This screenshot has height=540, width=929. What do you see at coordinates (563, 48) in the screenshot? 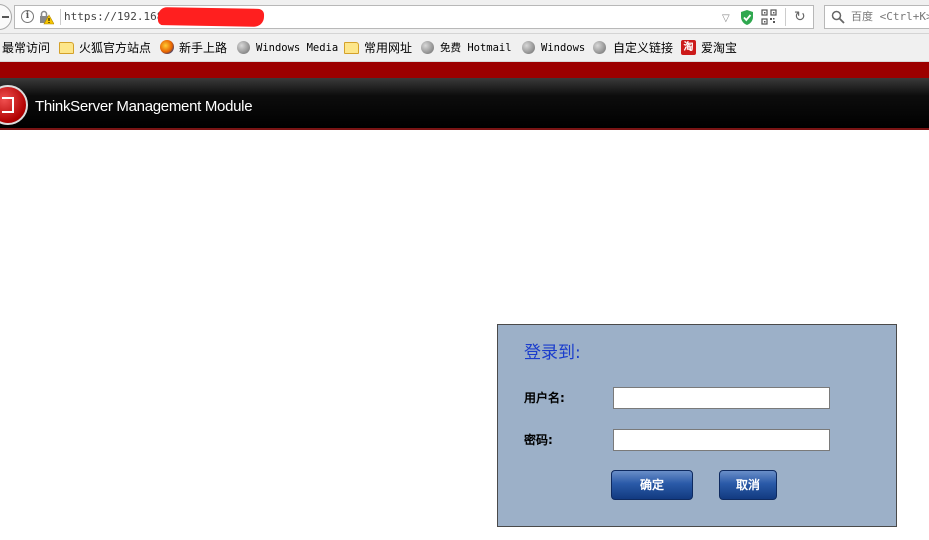
I see `bookmark-windows: Windows` at bounding box center [563, 48].